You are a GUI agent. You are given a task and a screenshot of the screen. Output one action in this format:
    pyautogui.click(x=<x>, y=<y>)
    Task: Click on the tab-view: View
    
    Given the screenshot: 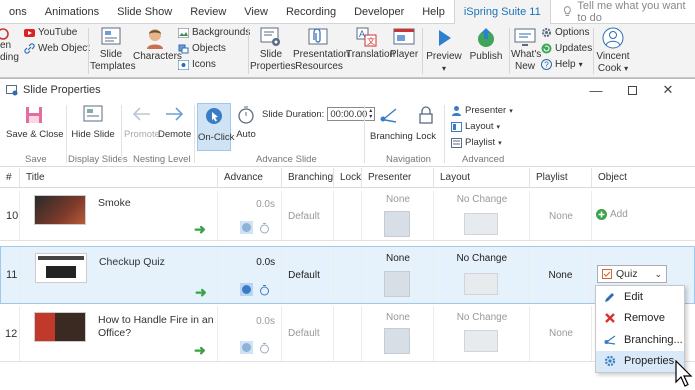 What is the action you would take?
    pyautogui.click(x=256, y=12)
    